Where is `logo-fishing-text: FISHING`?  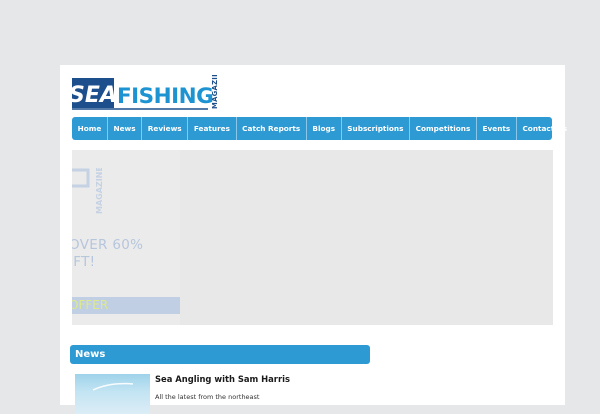 logo-fishing-text: FISHING is located at coordinates (165, 96).